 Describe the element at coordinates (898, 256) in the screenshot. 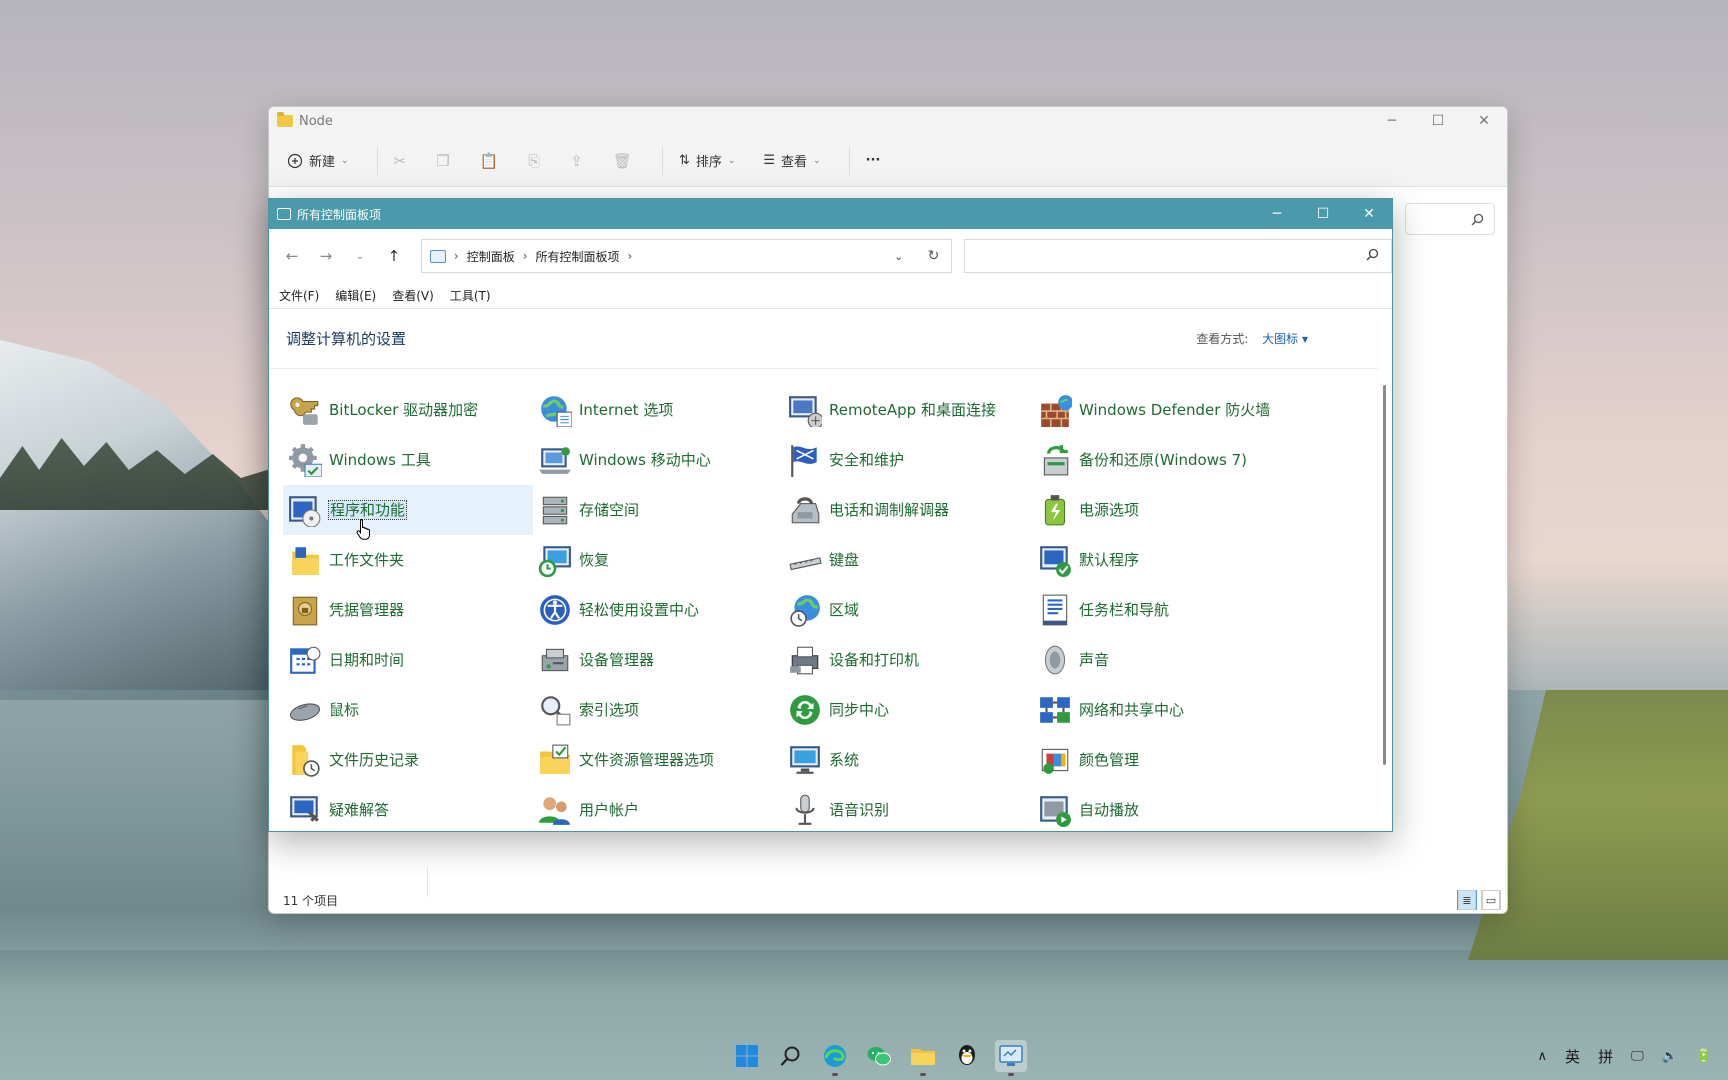

I see `address-dropdown-icon: ⌄` at that location.